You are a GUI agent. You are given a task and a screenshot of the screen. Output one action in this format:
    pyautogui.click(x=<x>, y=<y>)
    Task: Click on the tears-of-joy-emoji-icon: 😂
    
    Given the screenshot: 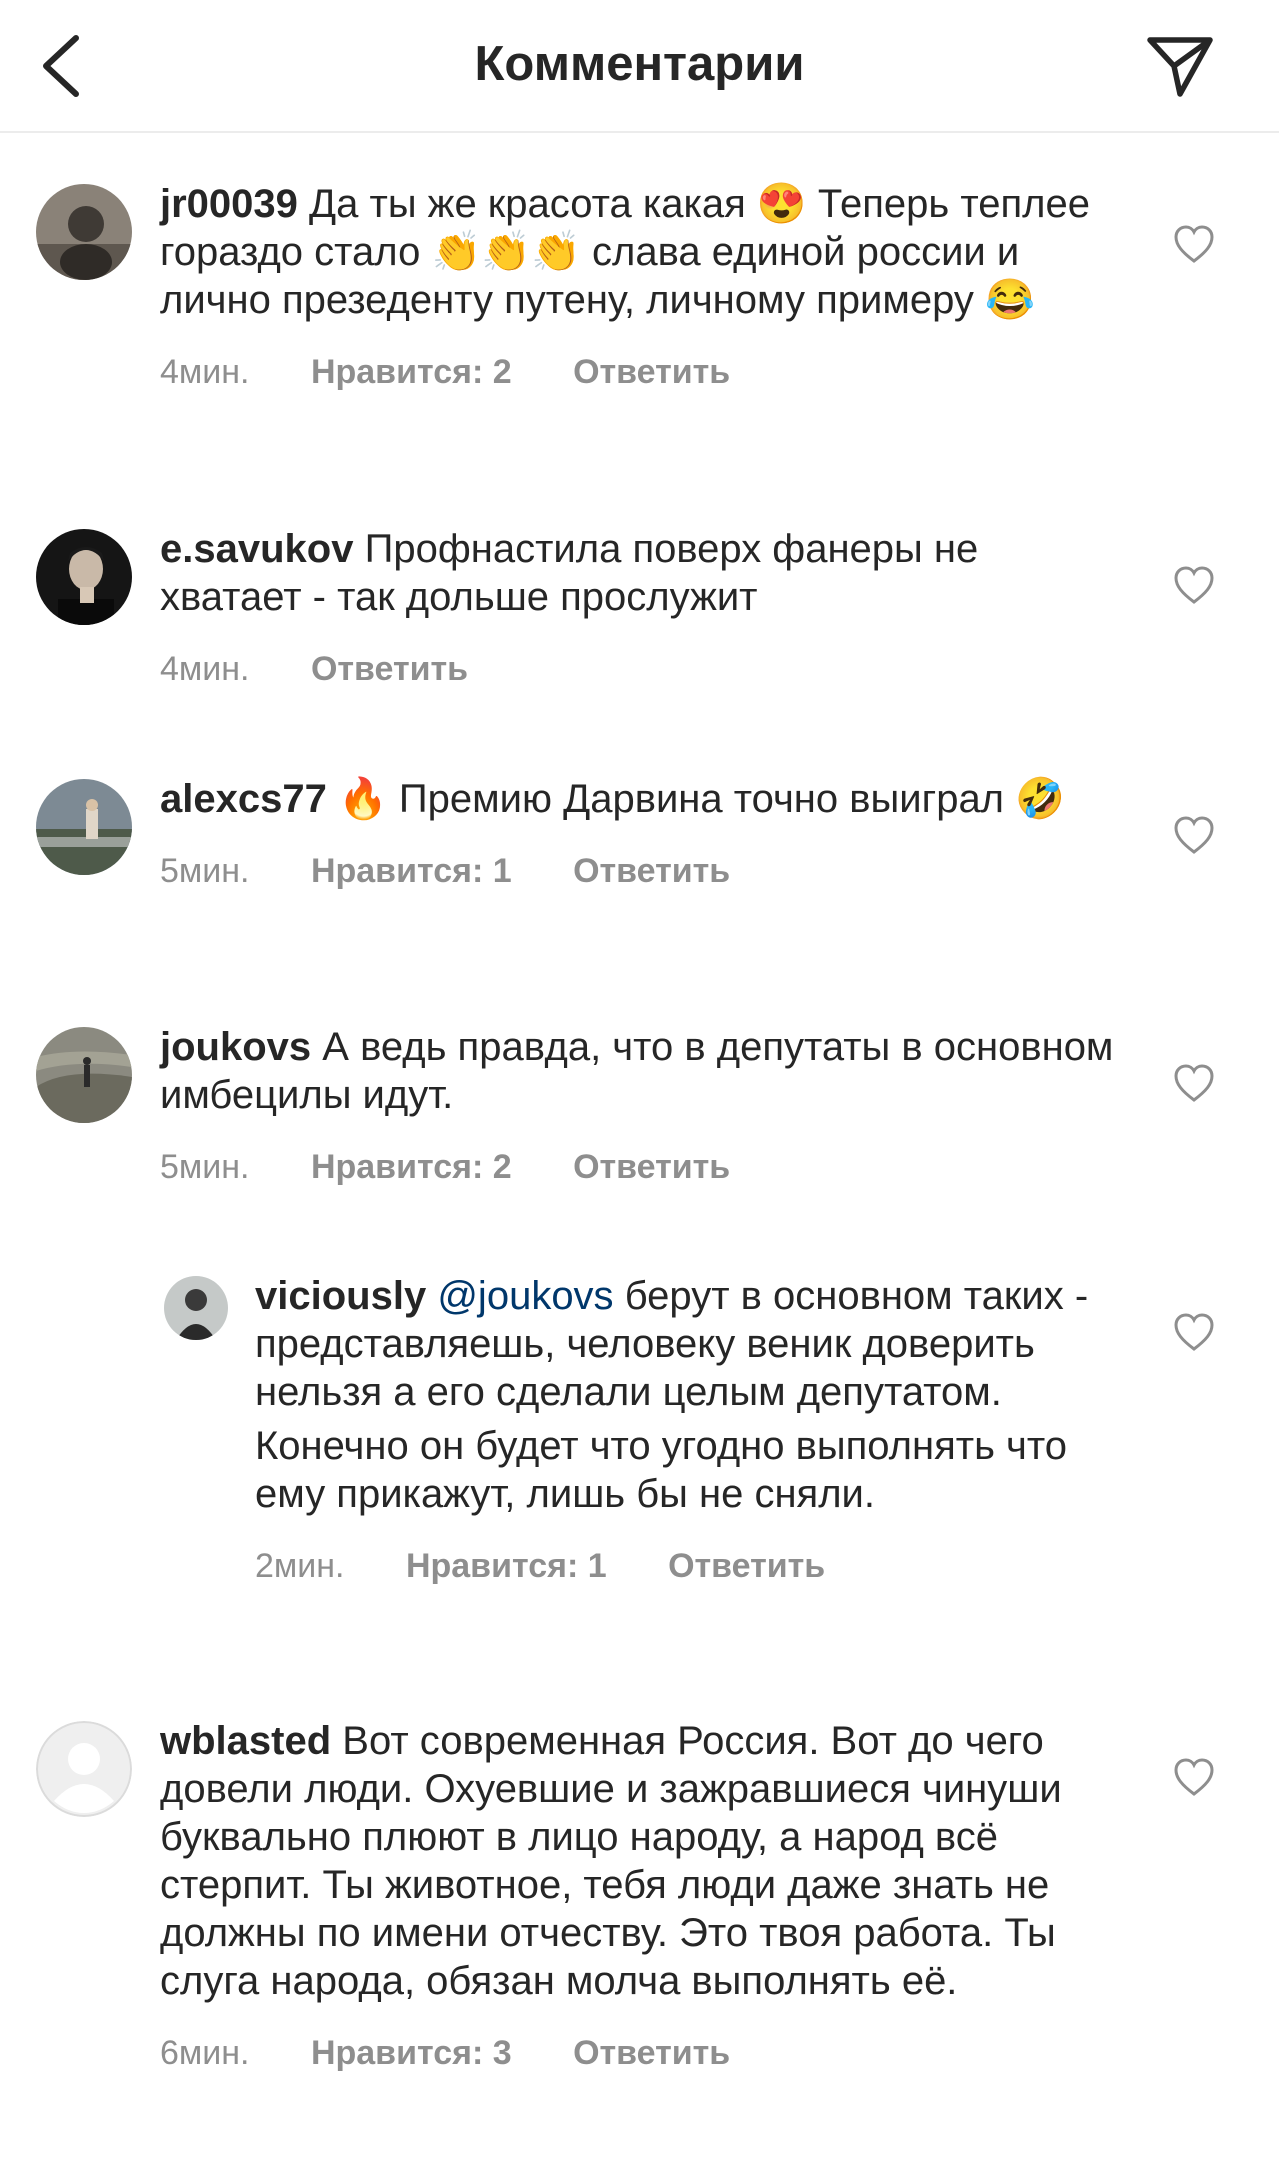 What is the action you would take?
    pyautogui.click(x=1010, y=300)
    